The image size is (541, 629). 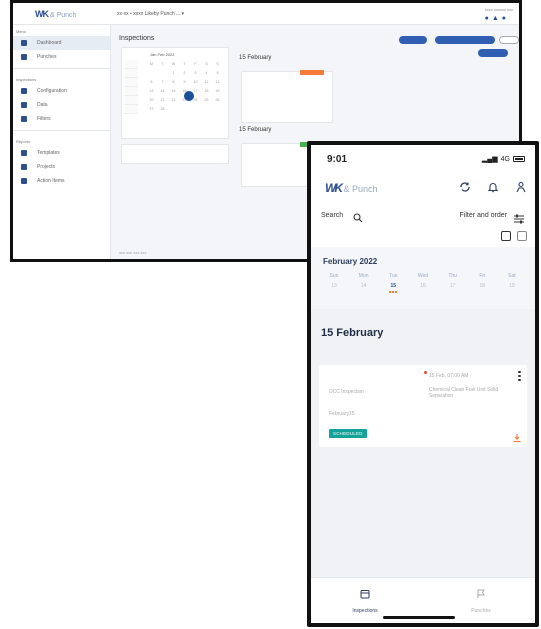 I want to click on desktop-date-header: 15 February, so click(x=255, y=130).